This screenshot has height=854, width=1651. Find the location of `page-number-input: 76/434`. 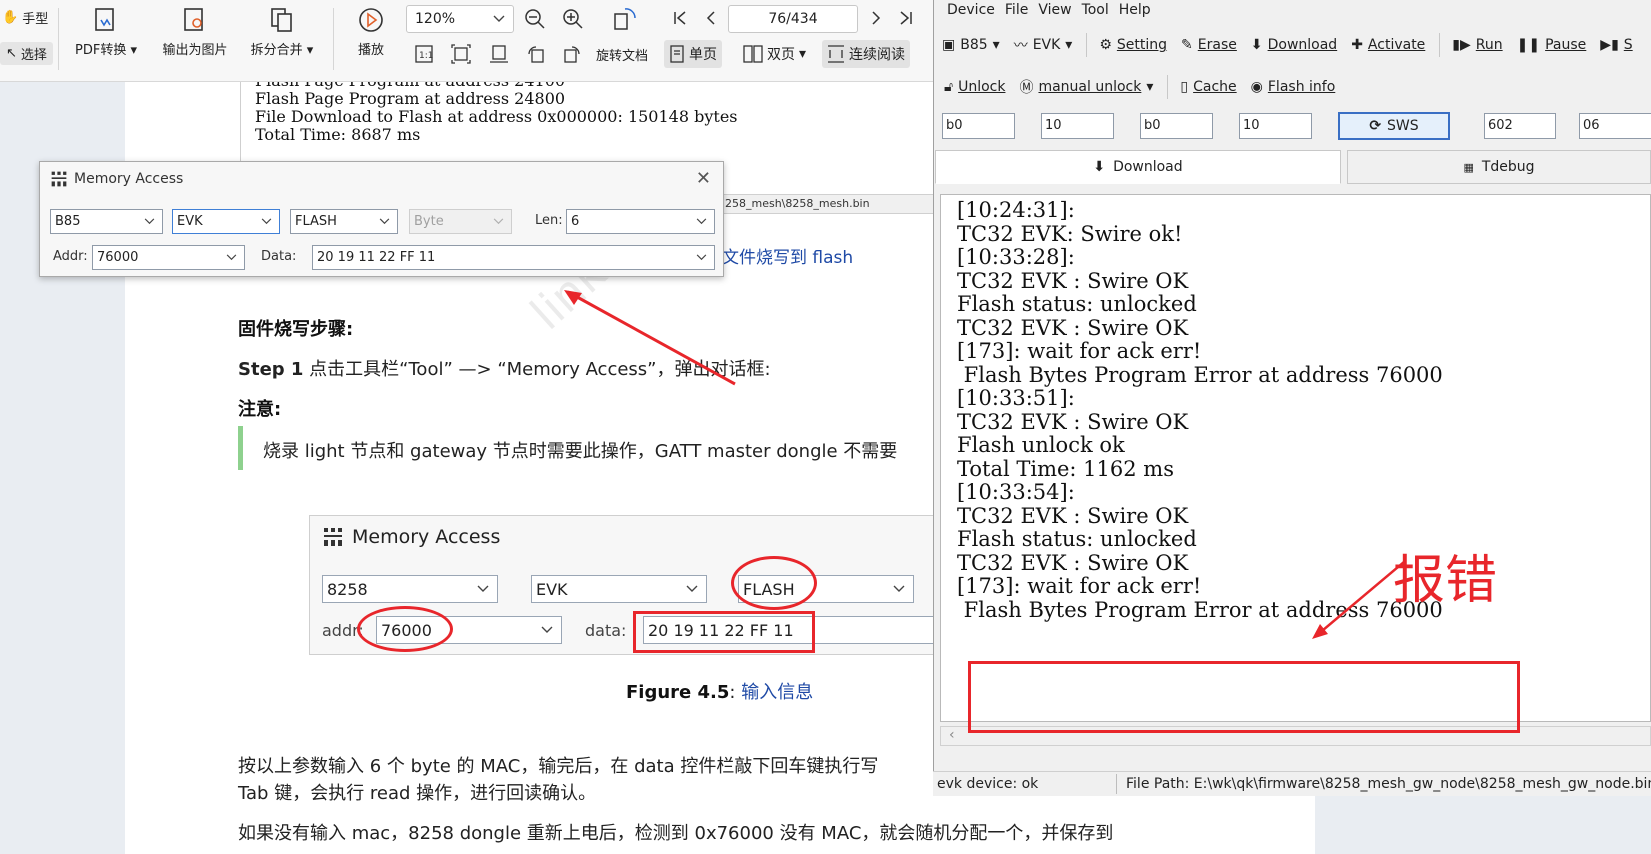

page-number-input: 76/434 is located at coordinates (793, 19).